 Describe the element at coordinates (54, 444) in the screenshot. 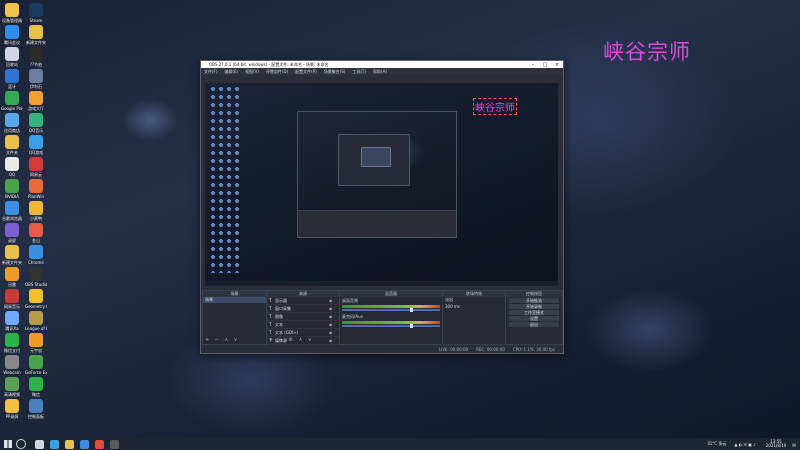

I see `edge-icon` at that location.